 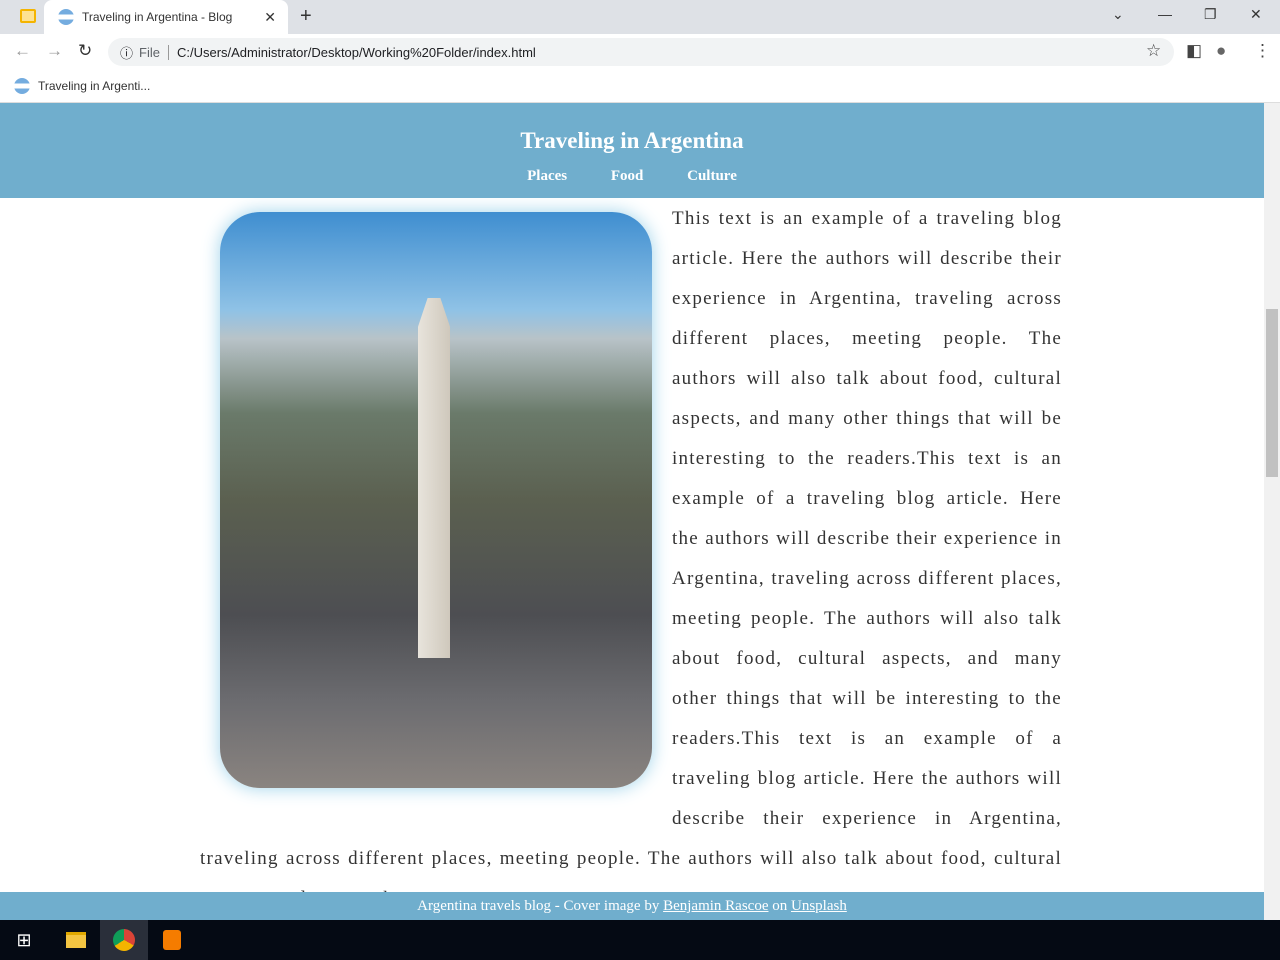 What do you see at coordinates (54, 51) in the screenshot?
I see `forward-icon: →` at bounding box center [54, 51].